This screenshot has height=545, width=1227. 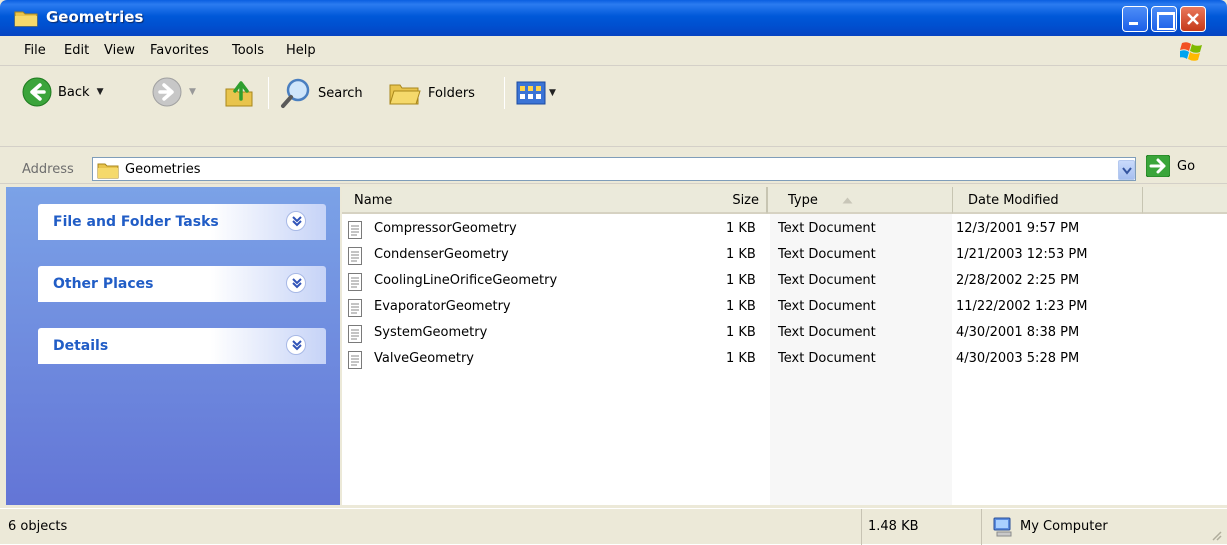 I want to click on address-value: Geometries, so click(x=163, y=169).